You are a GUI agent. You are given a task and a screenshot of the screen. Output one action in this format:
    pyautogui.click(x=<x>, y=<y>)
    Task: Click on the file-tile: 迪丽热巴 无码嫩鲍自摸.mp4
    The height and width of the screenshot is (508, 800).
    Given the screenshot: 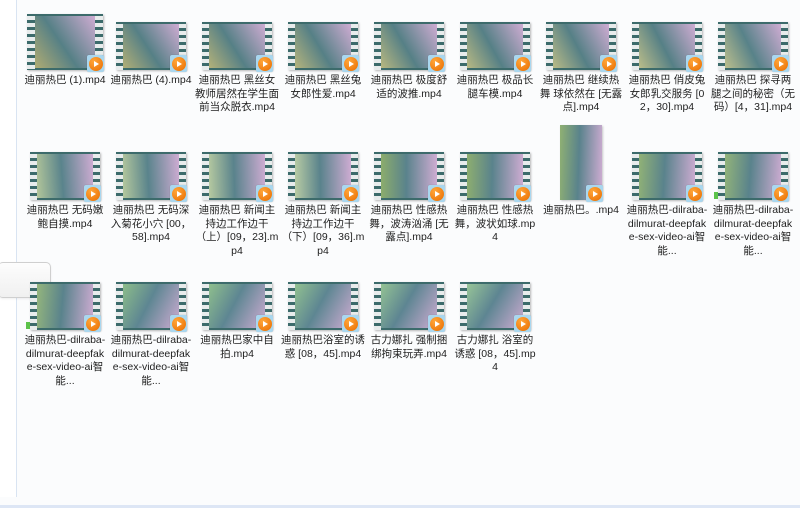 What is the action you would take?
    pyautogui.click(x=65, y=183)
    